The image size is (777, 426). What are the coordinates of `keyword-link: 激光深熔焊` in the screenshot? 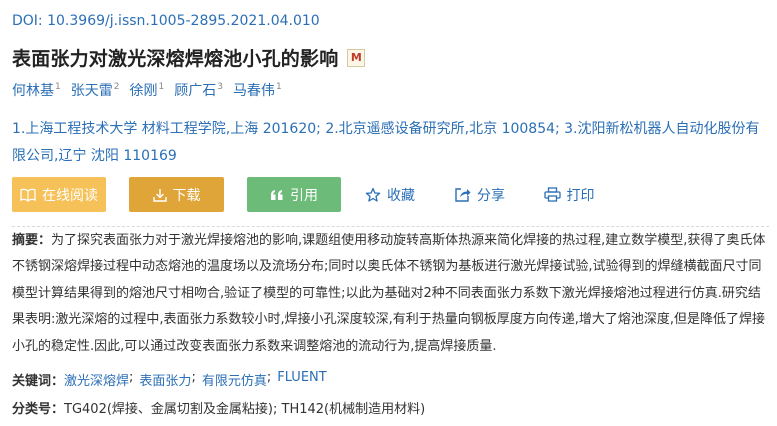 It's located at (96, 379).